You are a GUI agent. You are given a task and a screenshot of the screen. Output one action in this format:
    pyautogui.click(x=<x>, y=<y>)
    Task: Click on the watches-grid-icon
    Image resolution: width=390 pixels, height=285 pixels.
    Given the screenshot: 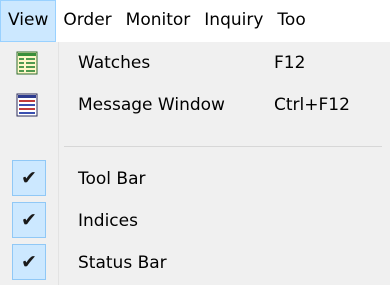 What is the action you would take?
    pyautogui.click(x=27, y=63)
    